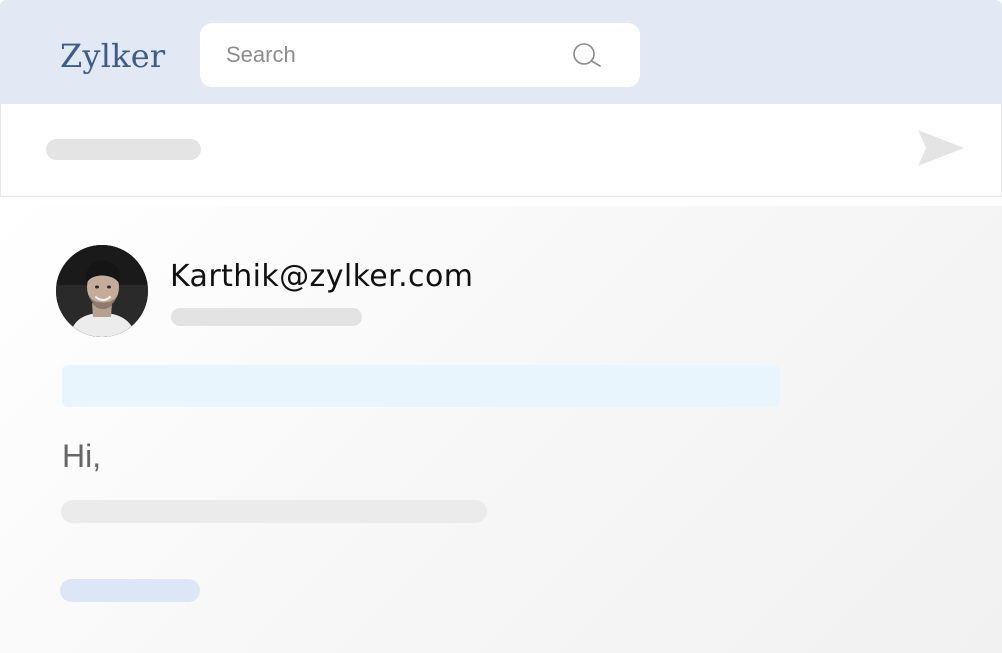 This screenshot has height=653, width=1002. What do you see at coordinates (113, 56) in the screenshot?
I see `zylker-logo: Zylker` at bounding box center [113, 56].